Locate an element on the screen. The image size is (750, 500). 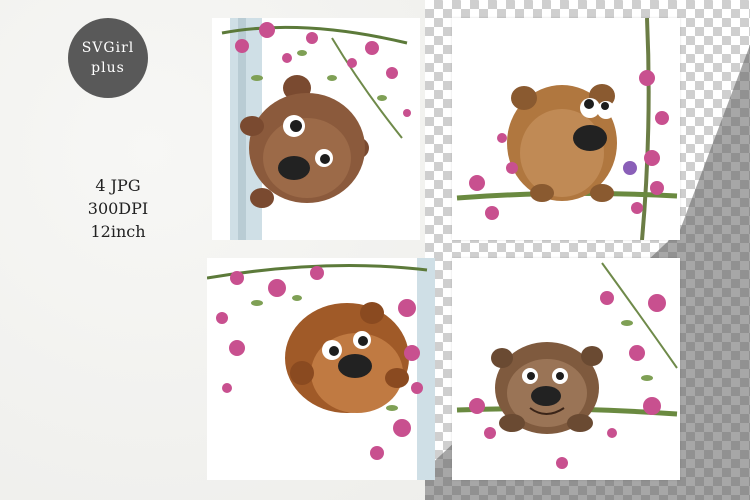
spec-resolution: 300DPI is located at coordinates (118, 208).